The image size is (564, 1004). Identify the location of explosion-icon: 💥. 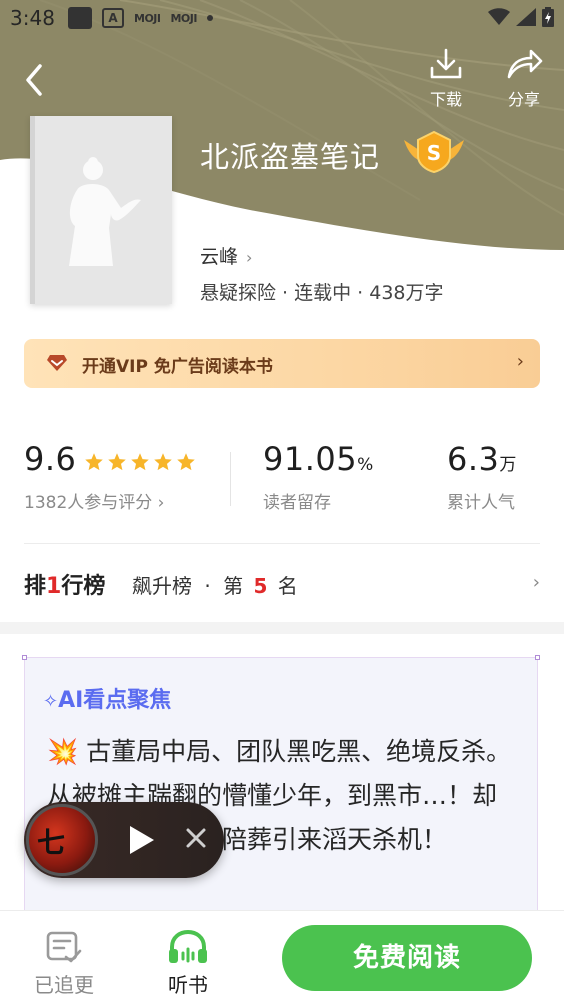
(63, 751).